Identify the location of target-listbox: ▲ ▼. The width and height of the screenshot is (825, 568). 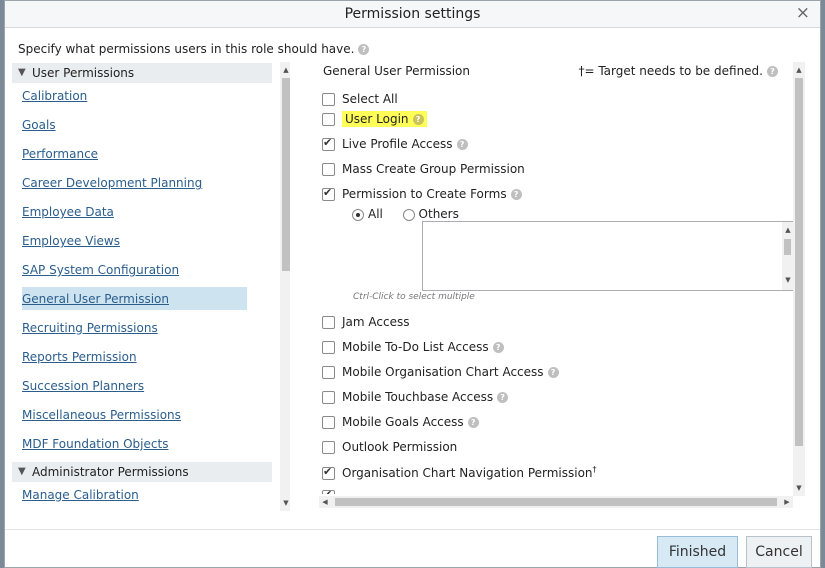
(608, 256).